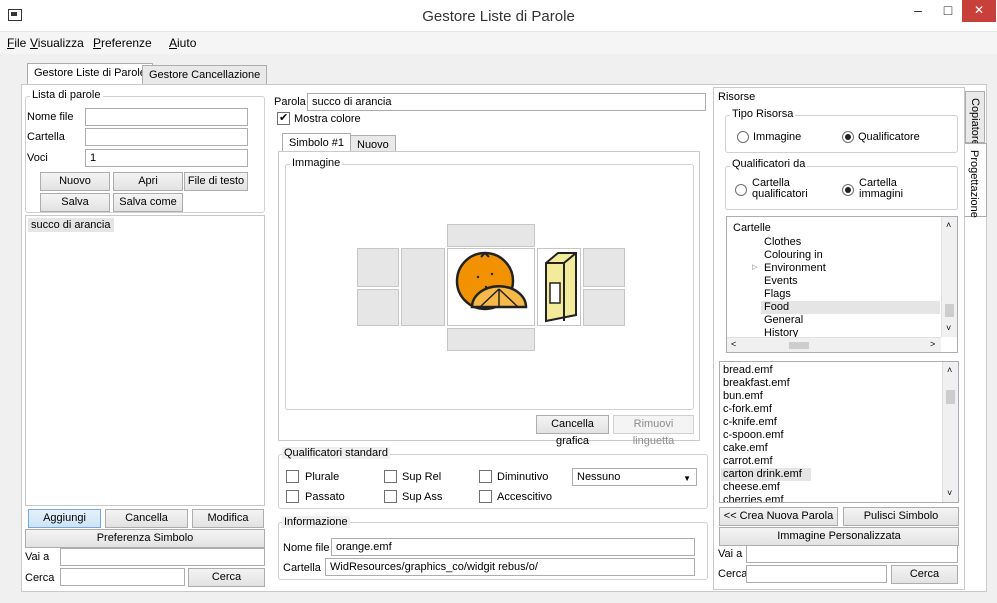 Image resolution: width=997 pixels, height=603 pixels. What do you see at coordinates (743, 137) in the screenshot?
I see `immagine-radio` at bounding box center [743, 137].